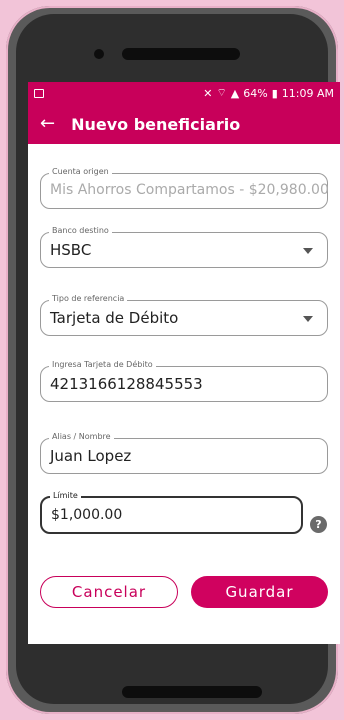  Describe the element at coordinates (156, 124) in the screenshot. I see `page-title: Nuevo beneficiario` at that location.